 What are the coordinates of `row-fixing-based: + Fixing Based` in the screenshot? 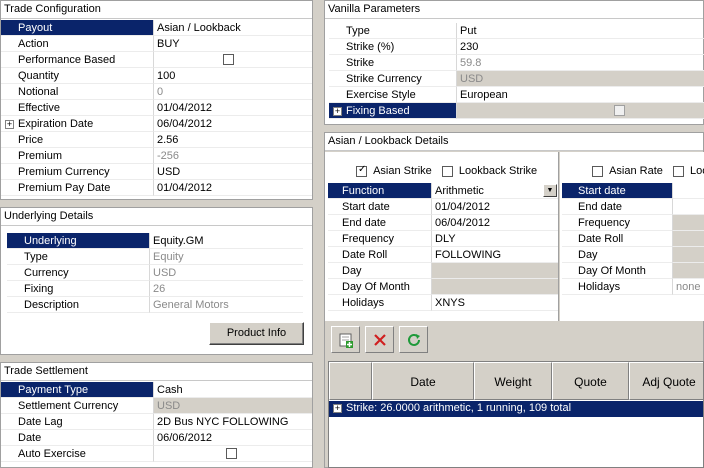 It's located at (516, 111).